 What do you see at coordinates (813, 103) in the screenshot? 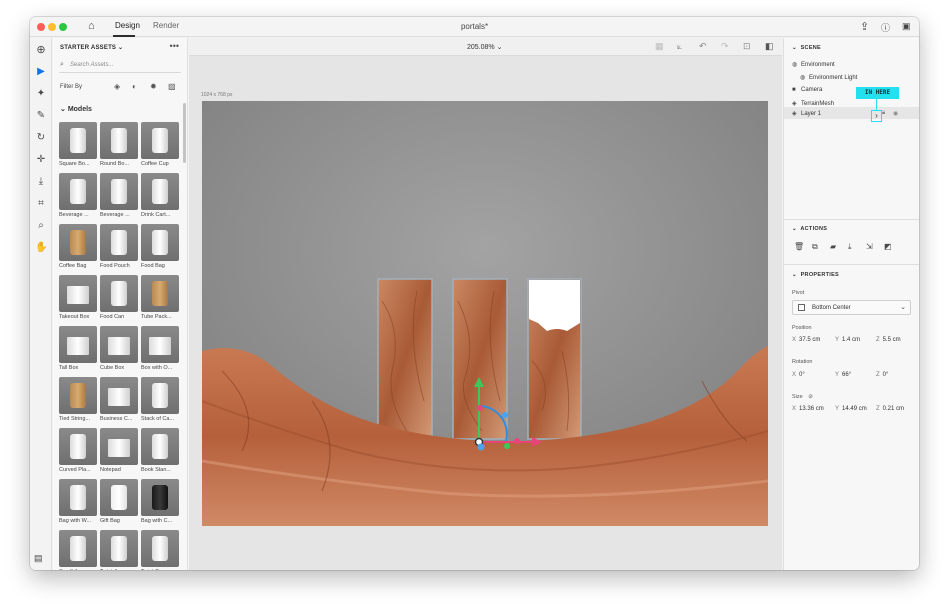
I see `scene-item-terrainmesh: ◈ TerrainMesh` at bounding box center [813, 103].